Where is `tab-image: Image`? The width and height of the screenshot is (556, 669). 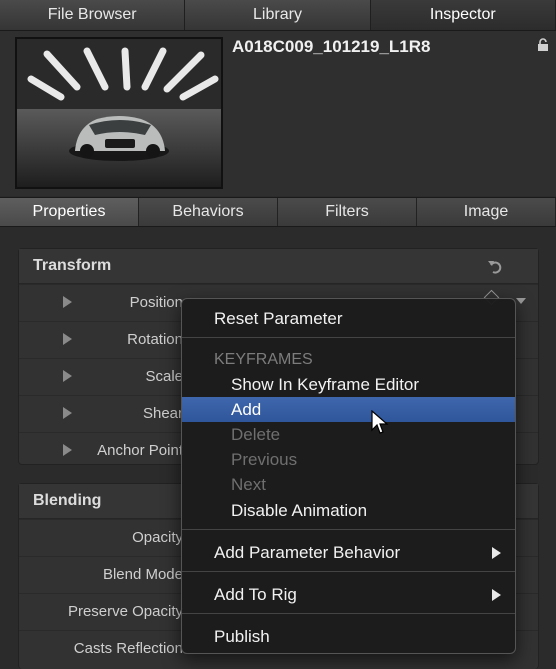
tab-image: Image is located at coordinates (486, 212).